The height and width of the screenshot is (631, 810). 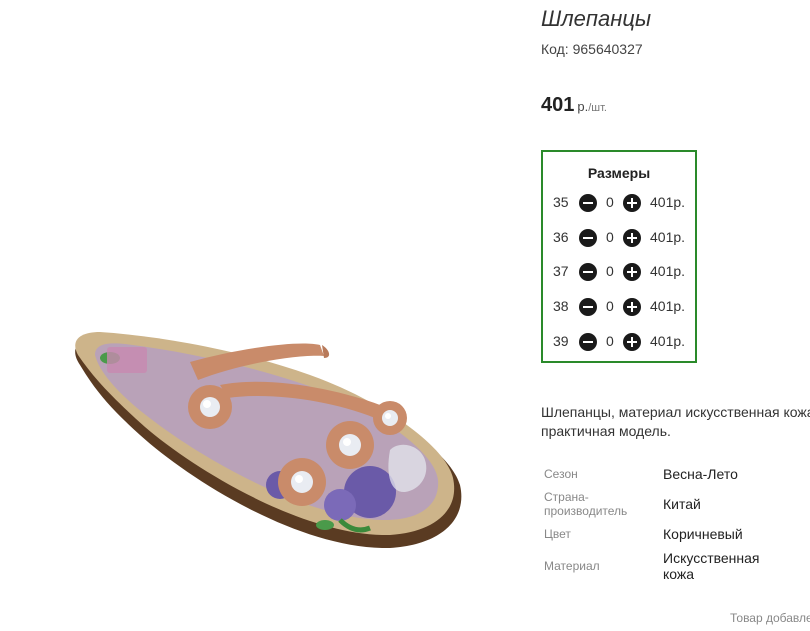 I want to click on product-code: Код: 965640327, so click(x=592, y=49).